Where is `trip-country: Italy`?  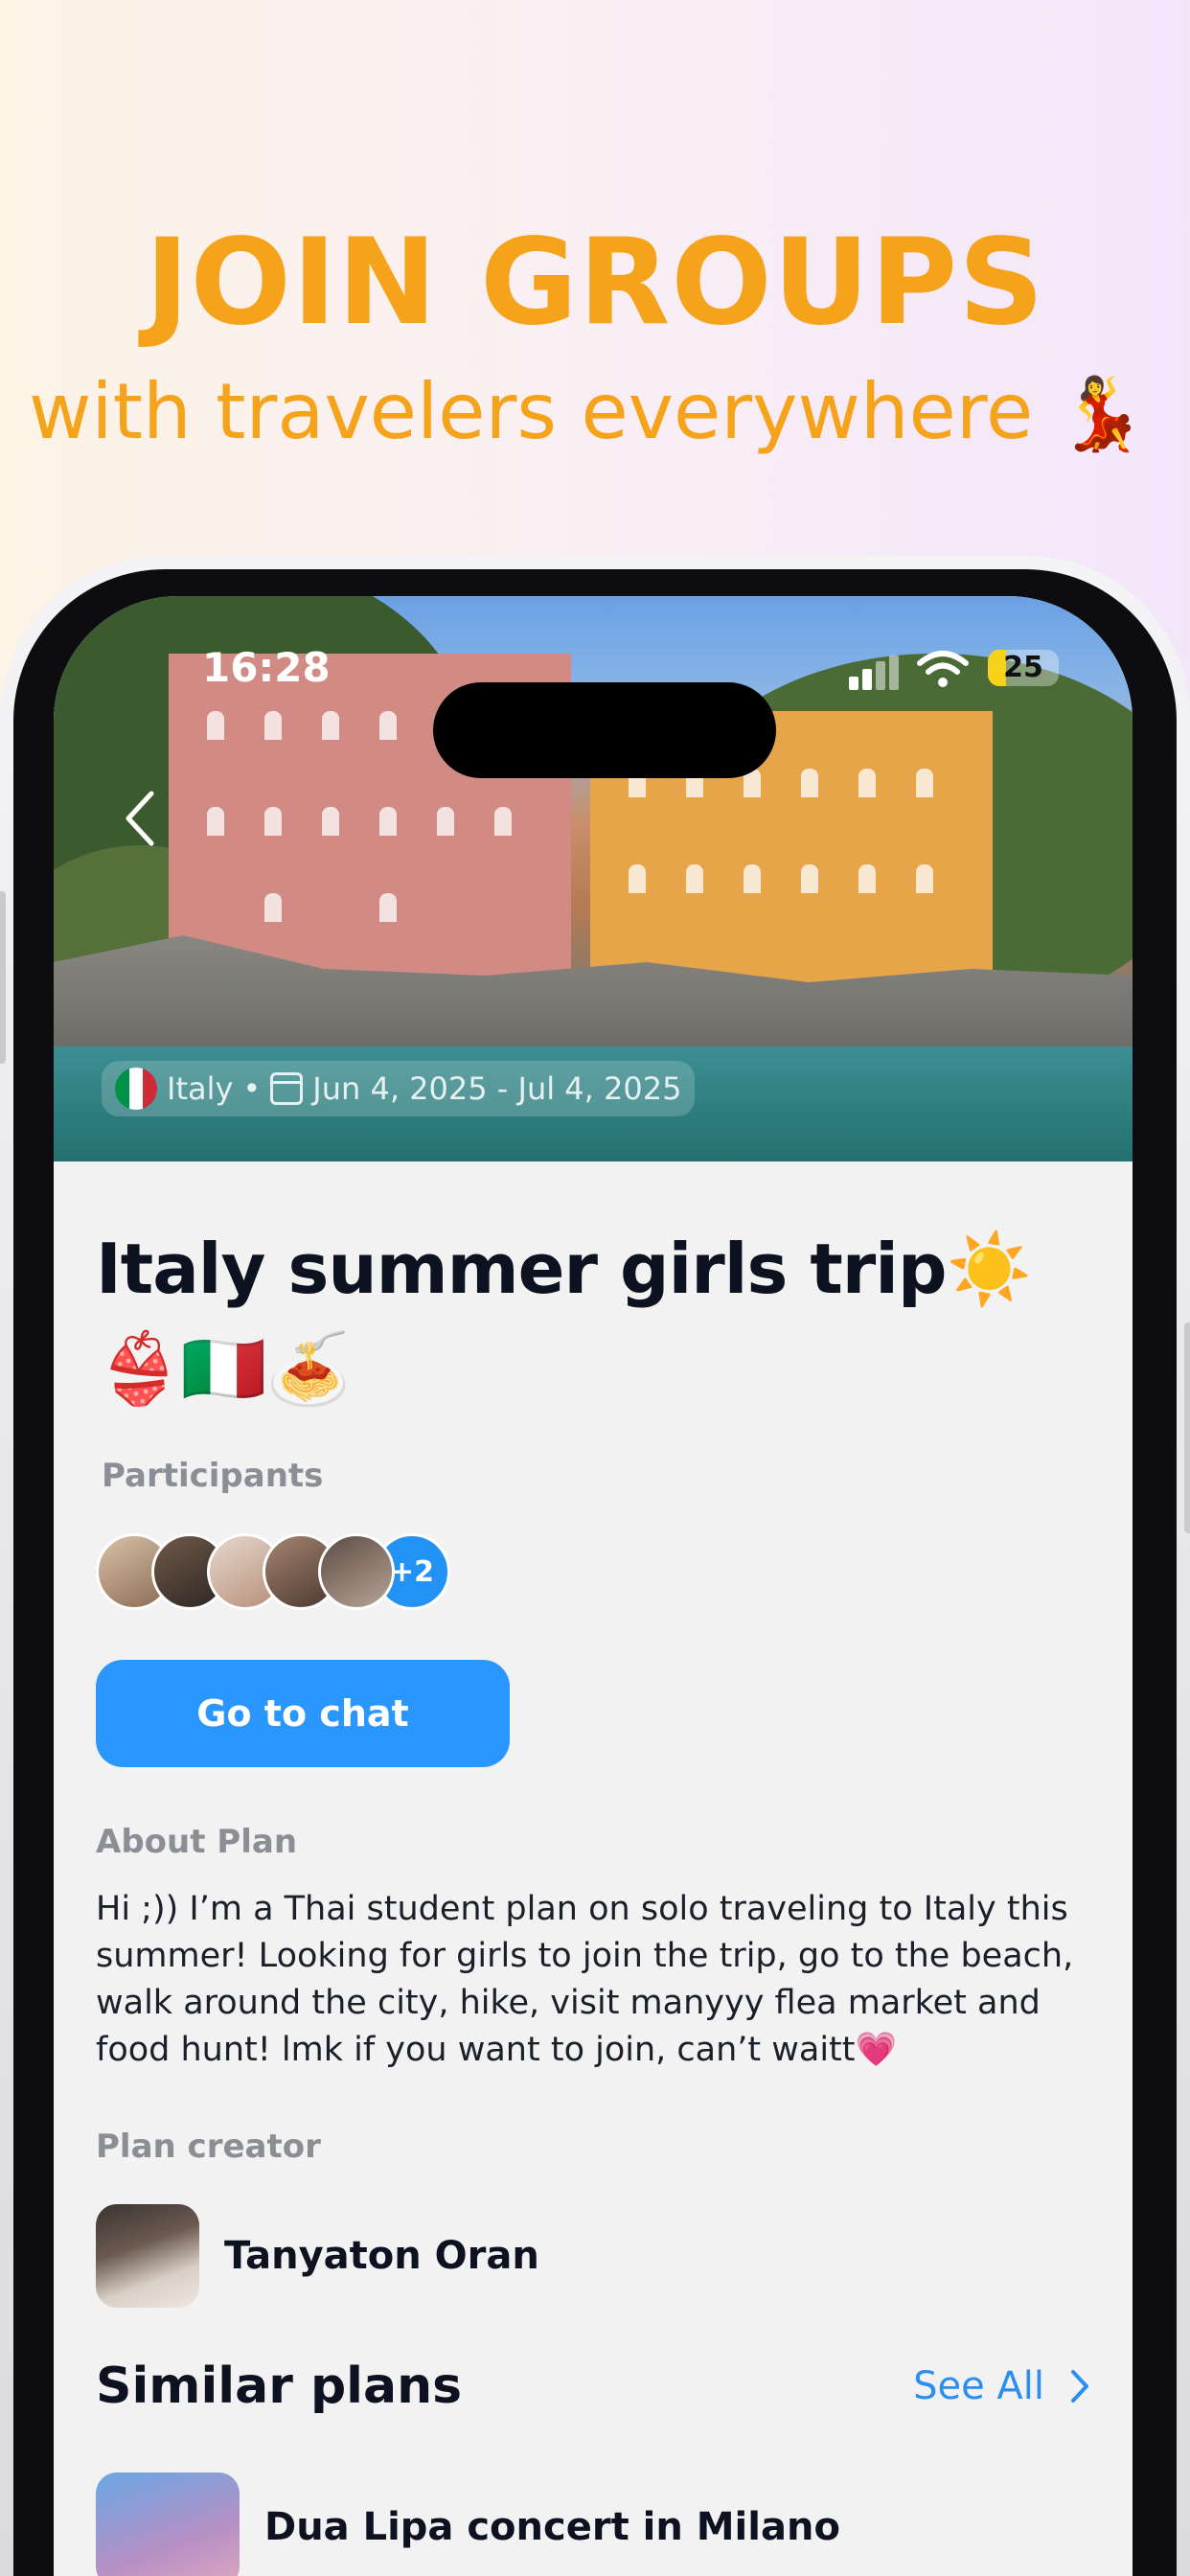
trip-country: Italy is located at coordinates (201, 1088).